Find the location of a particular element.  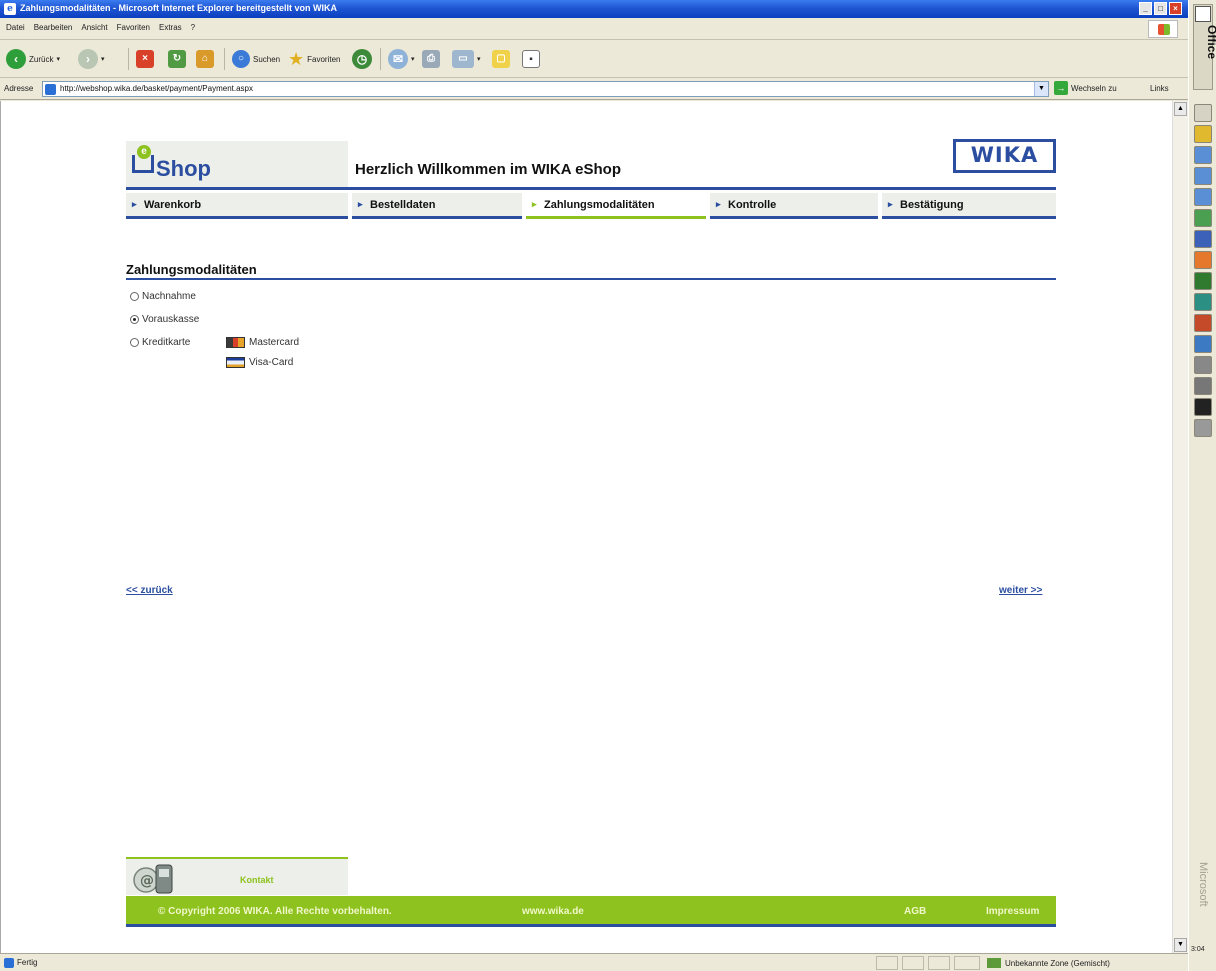

menu-help: ? is located at coordinates (193, 27).